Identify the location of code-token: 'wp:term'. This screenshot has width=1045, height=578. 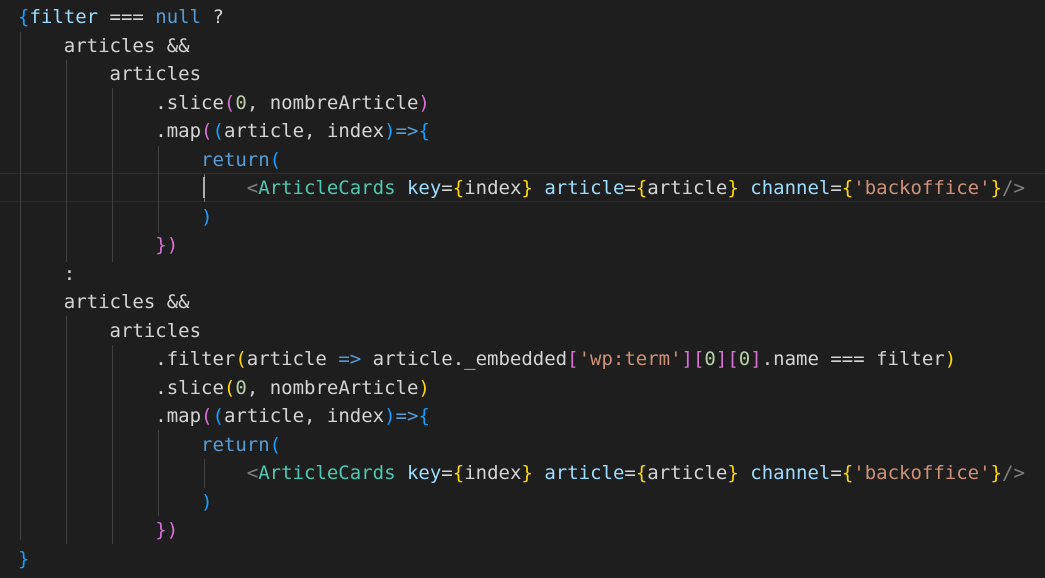
(630, 359).